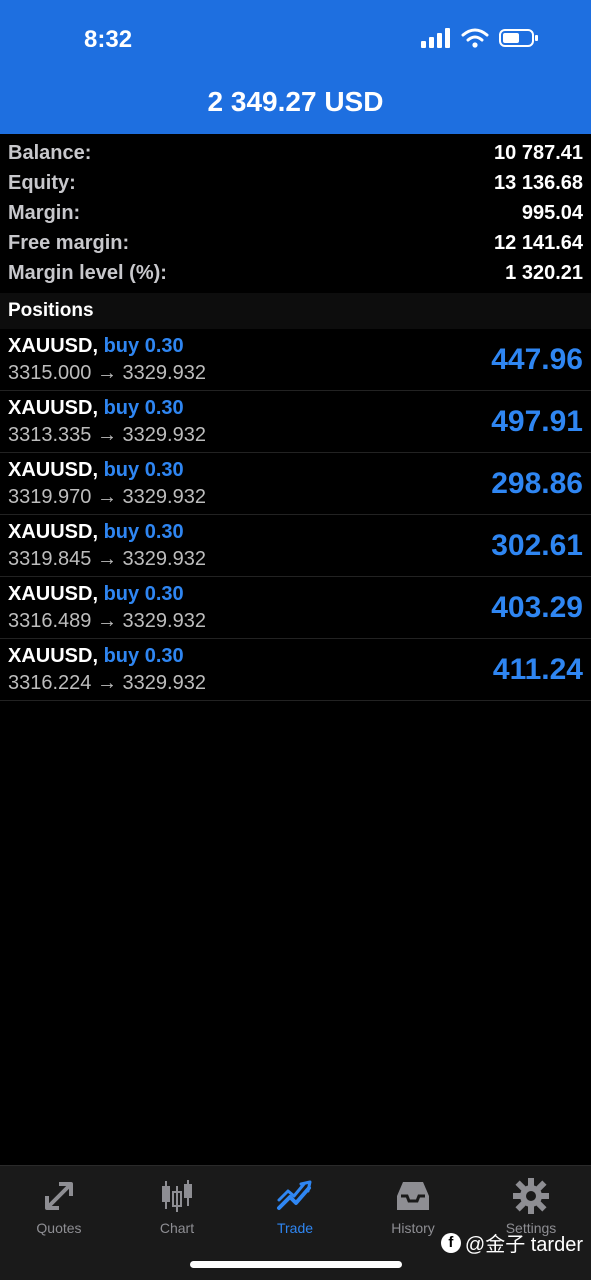 This screenshot has height=1280, width=591. What do you see at coordinates (537, 669) in the screenshot?
I see `position-profit: 411.24` at bounding box center [537, 669].